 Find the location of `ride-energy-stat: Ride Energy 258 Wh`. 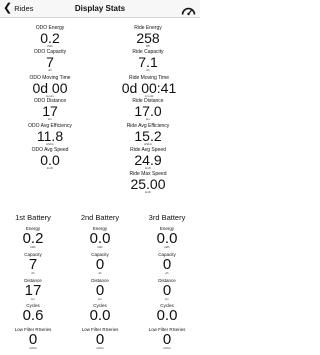

ride-energy-stat: Ride Energy 258 Wh is located at coordinates (148, 36).